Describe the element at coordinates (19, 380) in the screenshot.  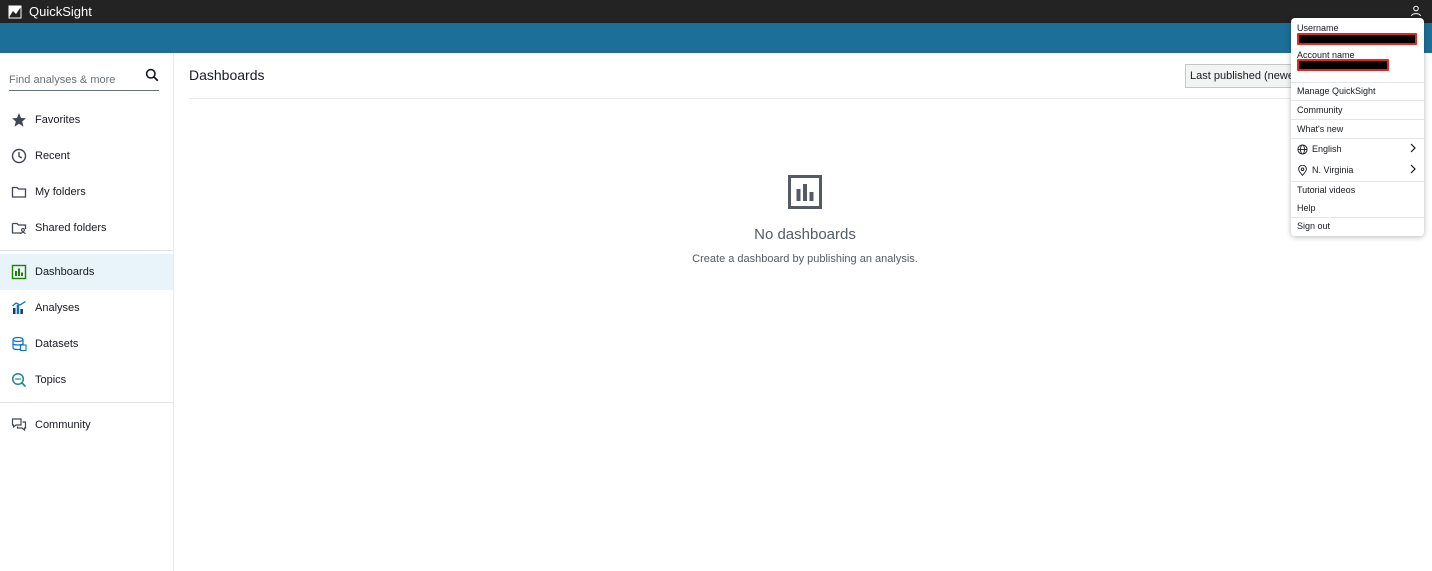
I see `topics-icon` at that location.